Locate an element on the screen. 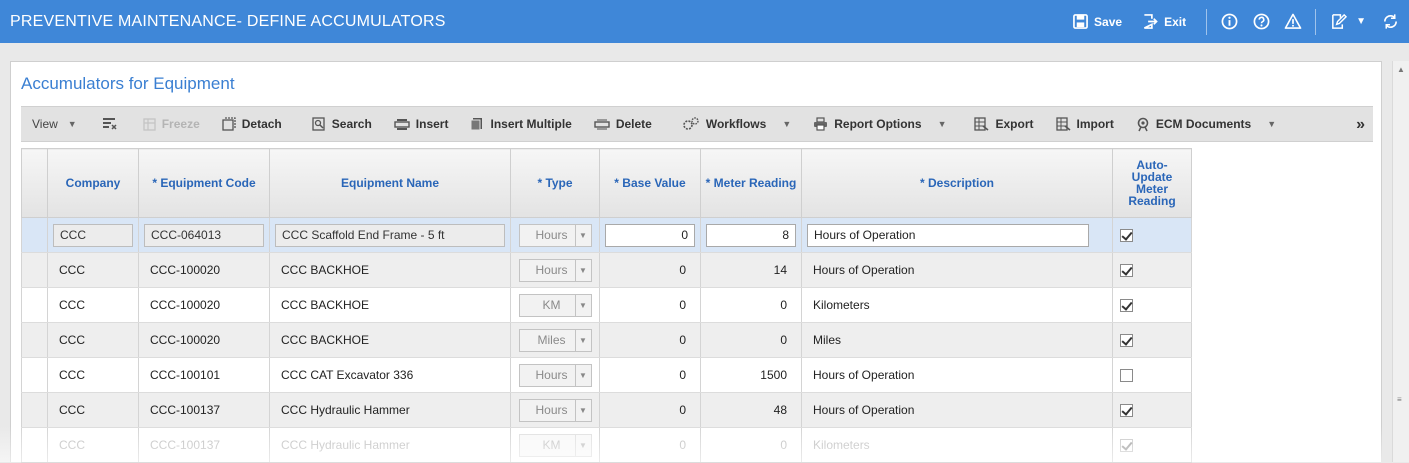  column-header-description: * Description is located at coordinates (957, 183).